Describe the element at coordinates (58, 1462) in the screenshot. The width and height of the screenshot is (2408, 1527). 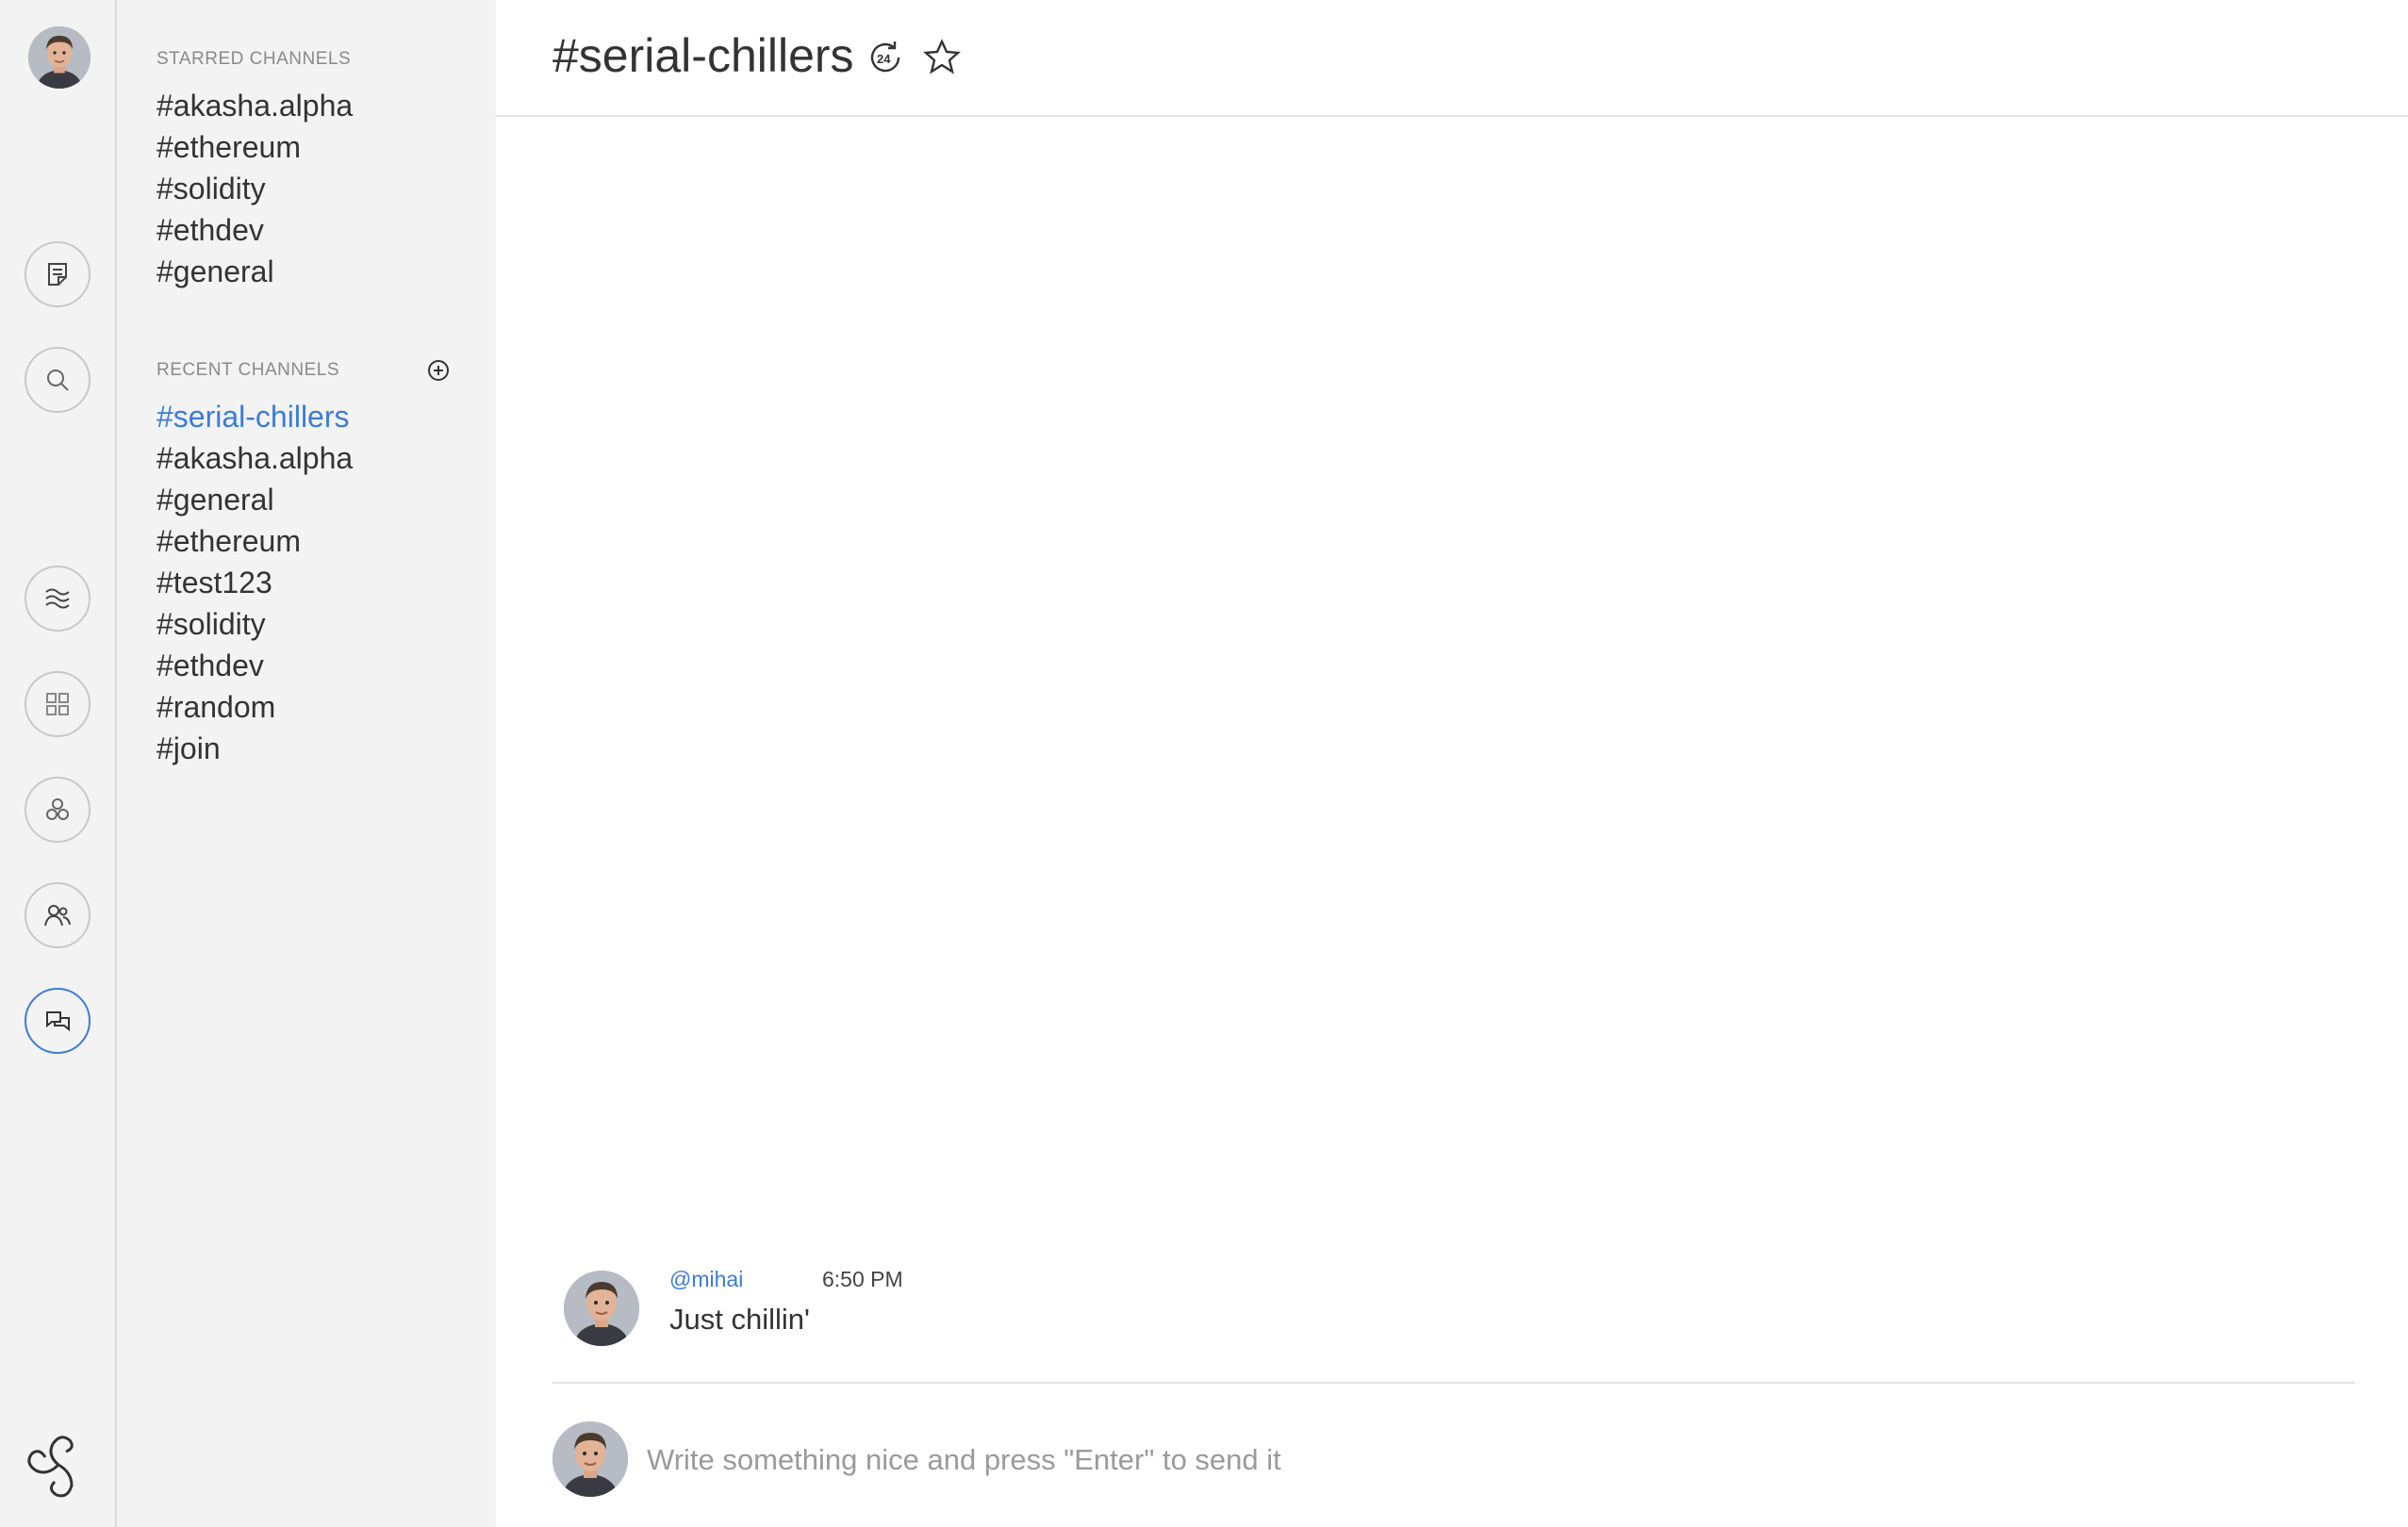
I see `akasha-logo-icon` at that location.